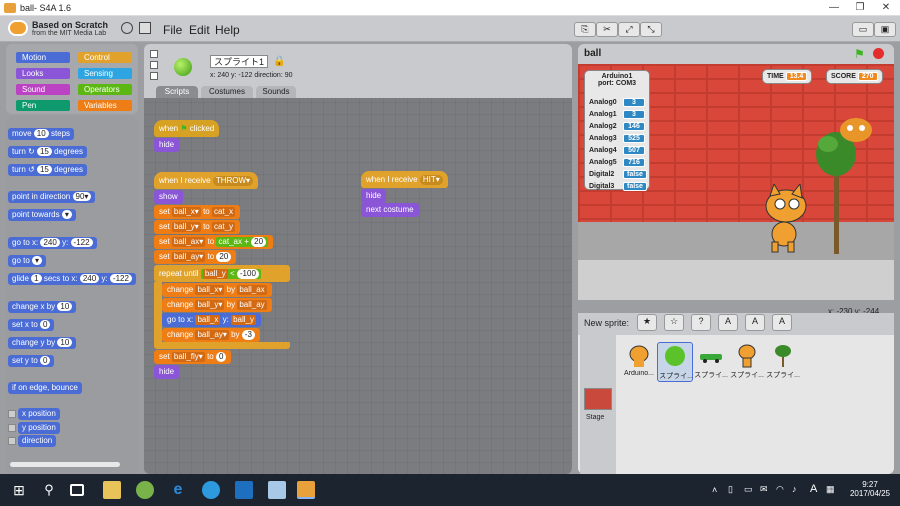 This screenshot has height=506, width=900. Describe the element at coordinates (187, 128) in the screenshot. I see `hat-when-flag-clicked: when ⚑ clicked` at that location.